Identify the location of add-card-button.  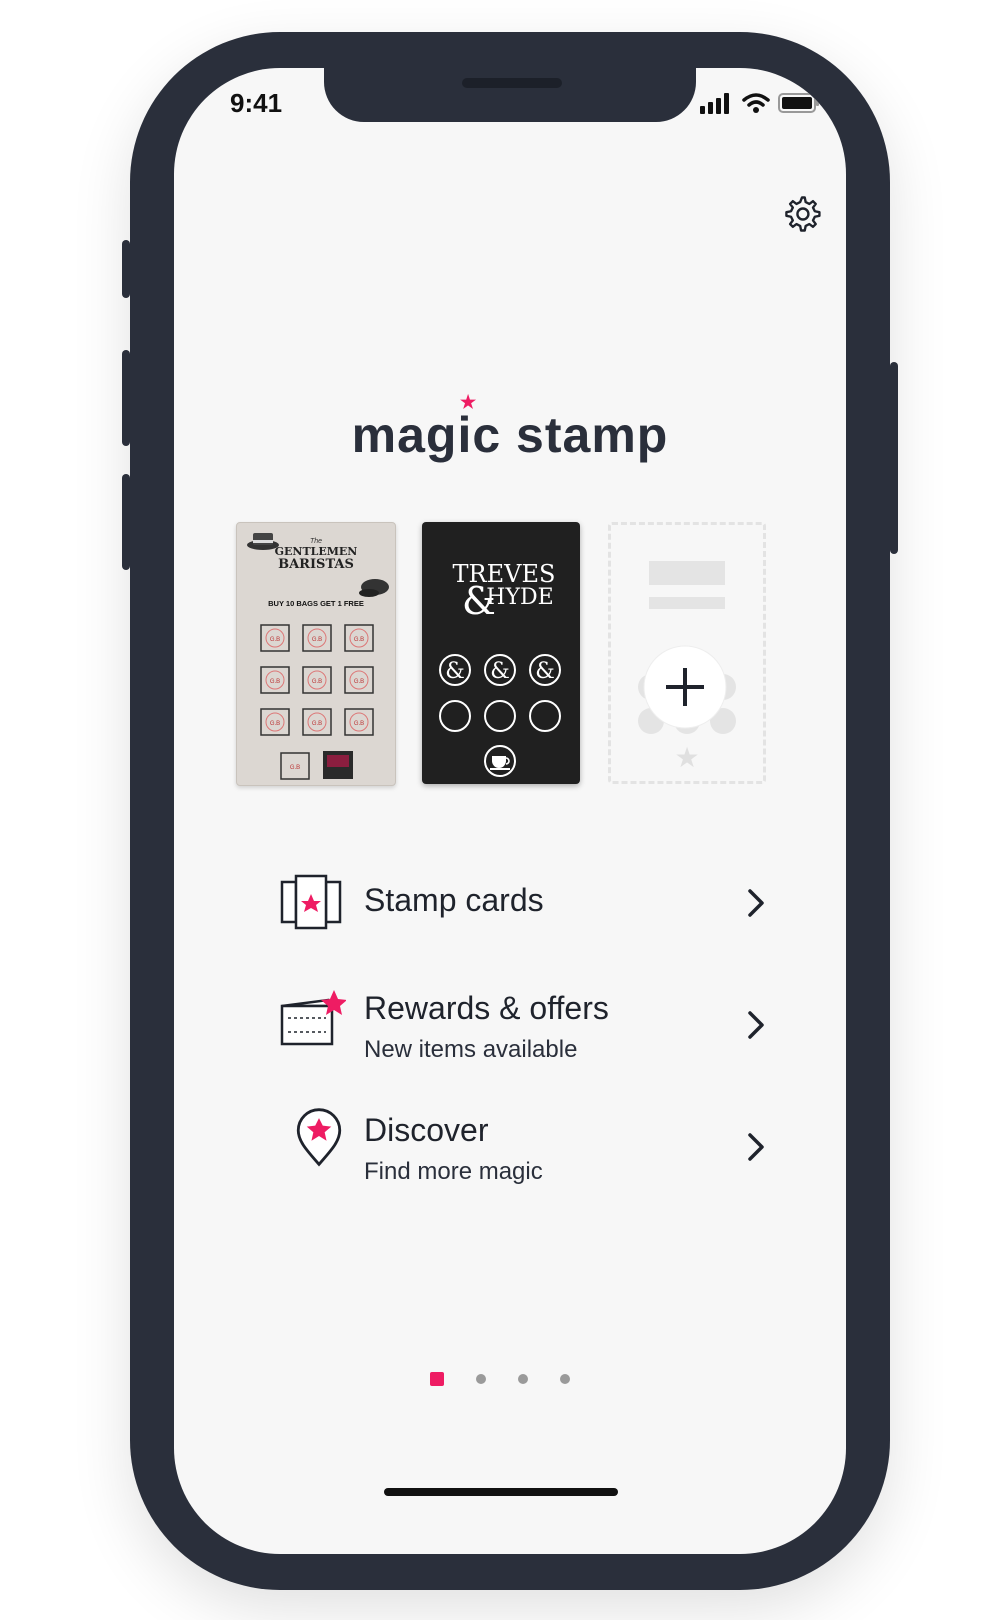
(685, 687).